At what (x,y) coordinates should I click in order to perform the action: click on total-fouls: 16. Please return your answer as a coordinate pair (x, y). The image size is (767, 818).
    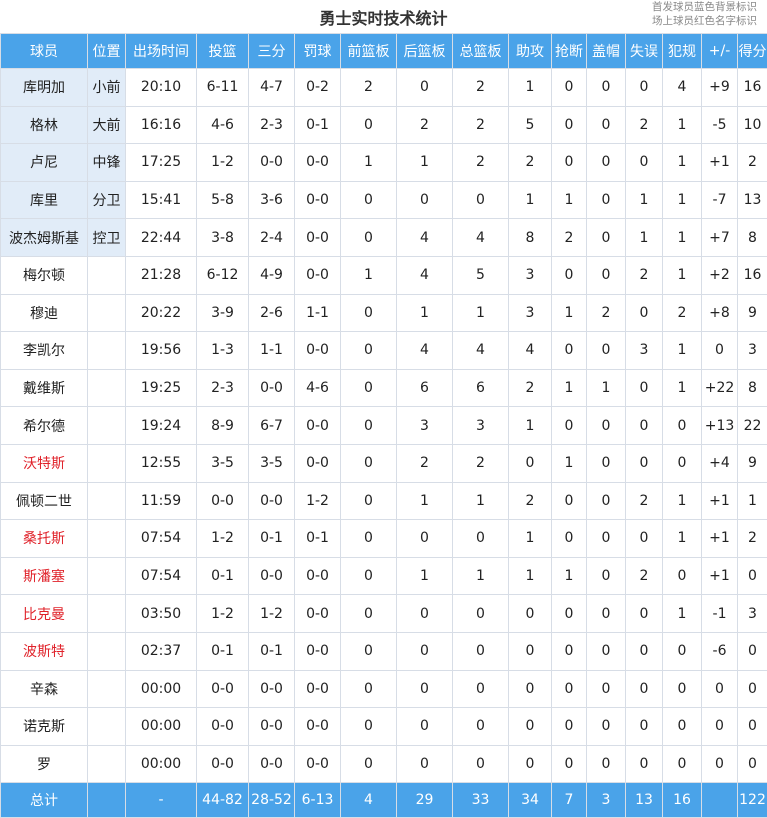
    Looking at the image, I should click on (682, 800).